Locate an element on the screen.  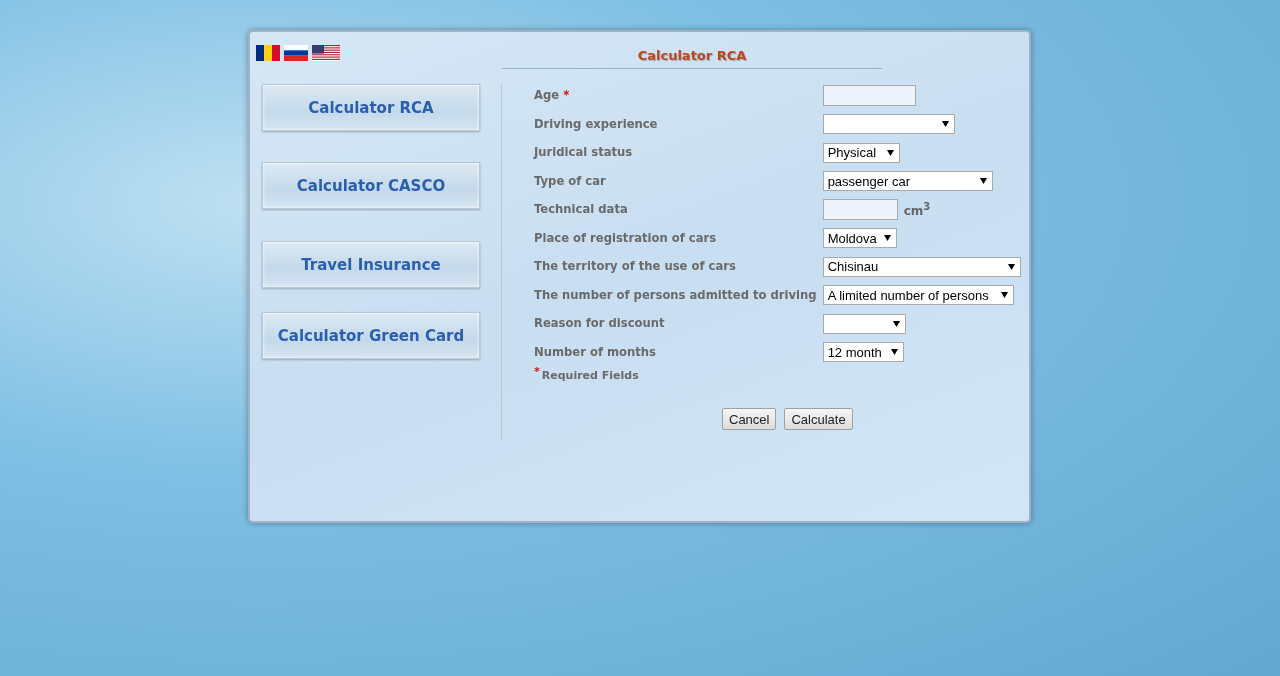
form-button: Calculate is located at coordinates (818, 419).